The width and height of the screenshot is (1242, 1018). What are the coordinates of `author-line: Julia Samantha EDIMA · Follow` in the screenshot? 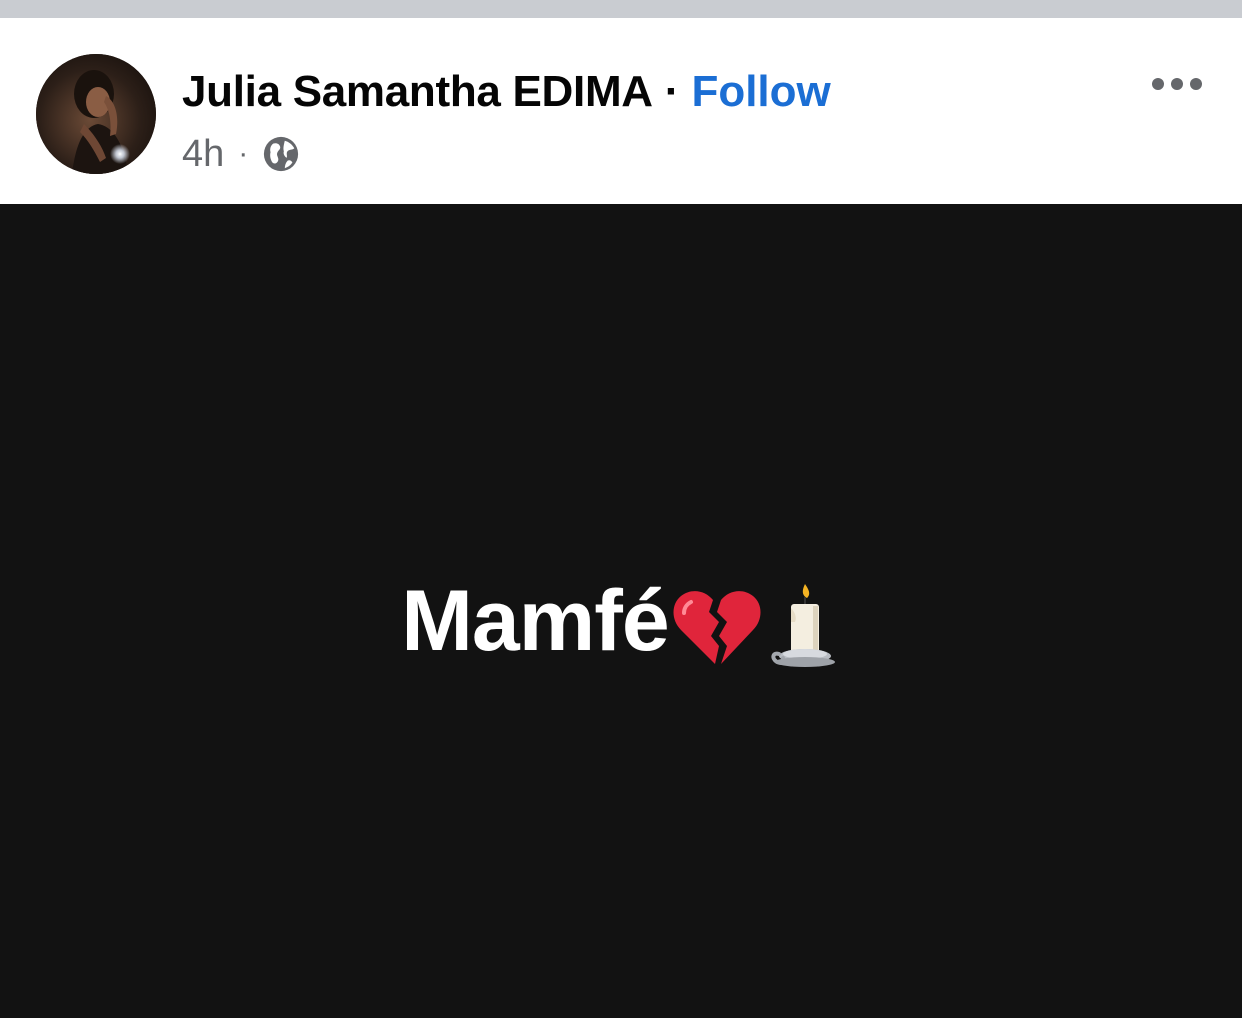 It's located at (506, 92).